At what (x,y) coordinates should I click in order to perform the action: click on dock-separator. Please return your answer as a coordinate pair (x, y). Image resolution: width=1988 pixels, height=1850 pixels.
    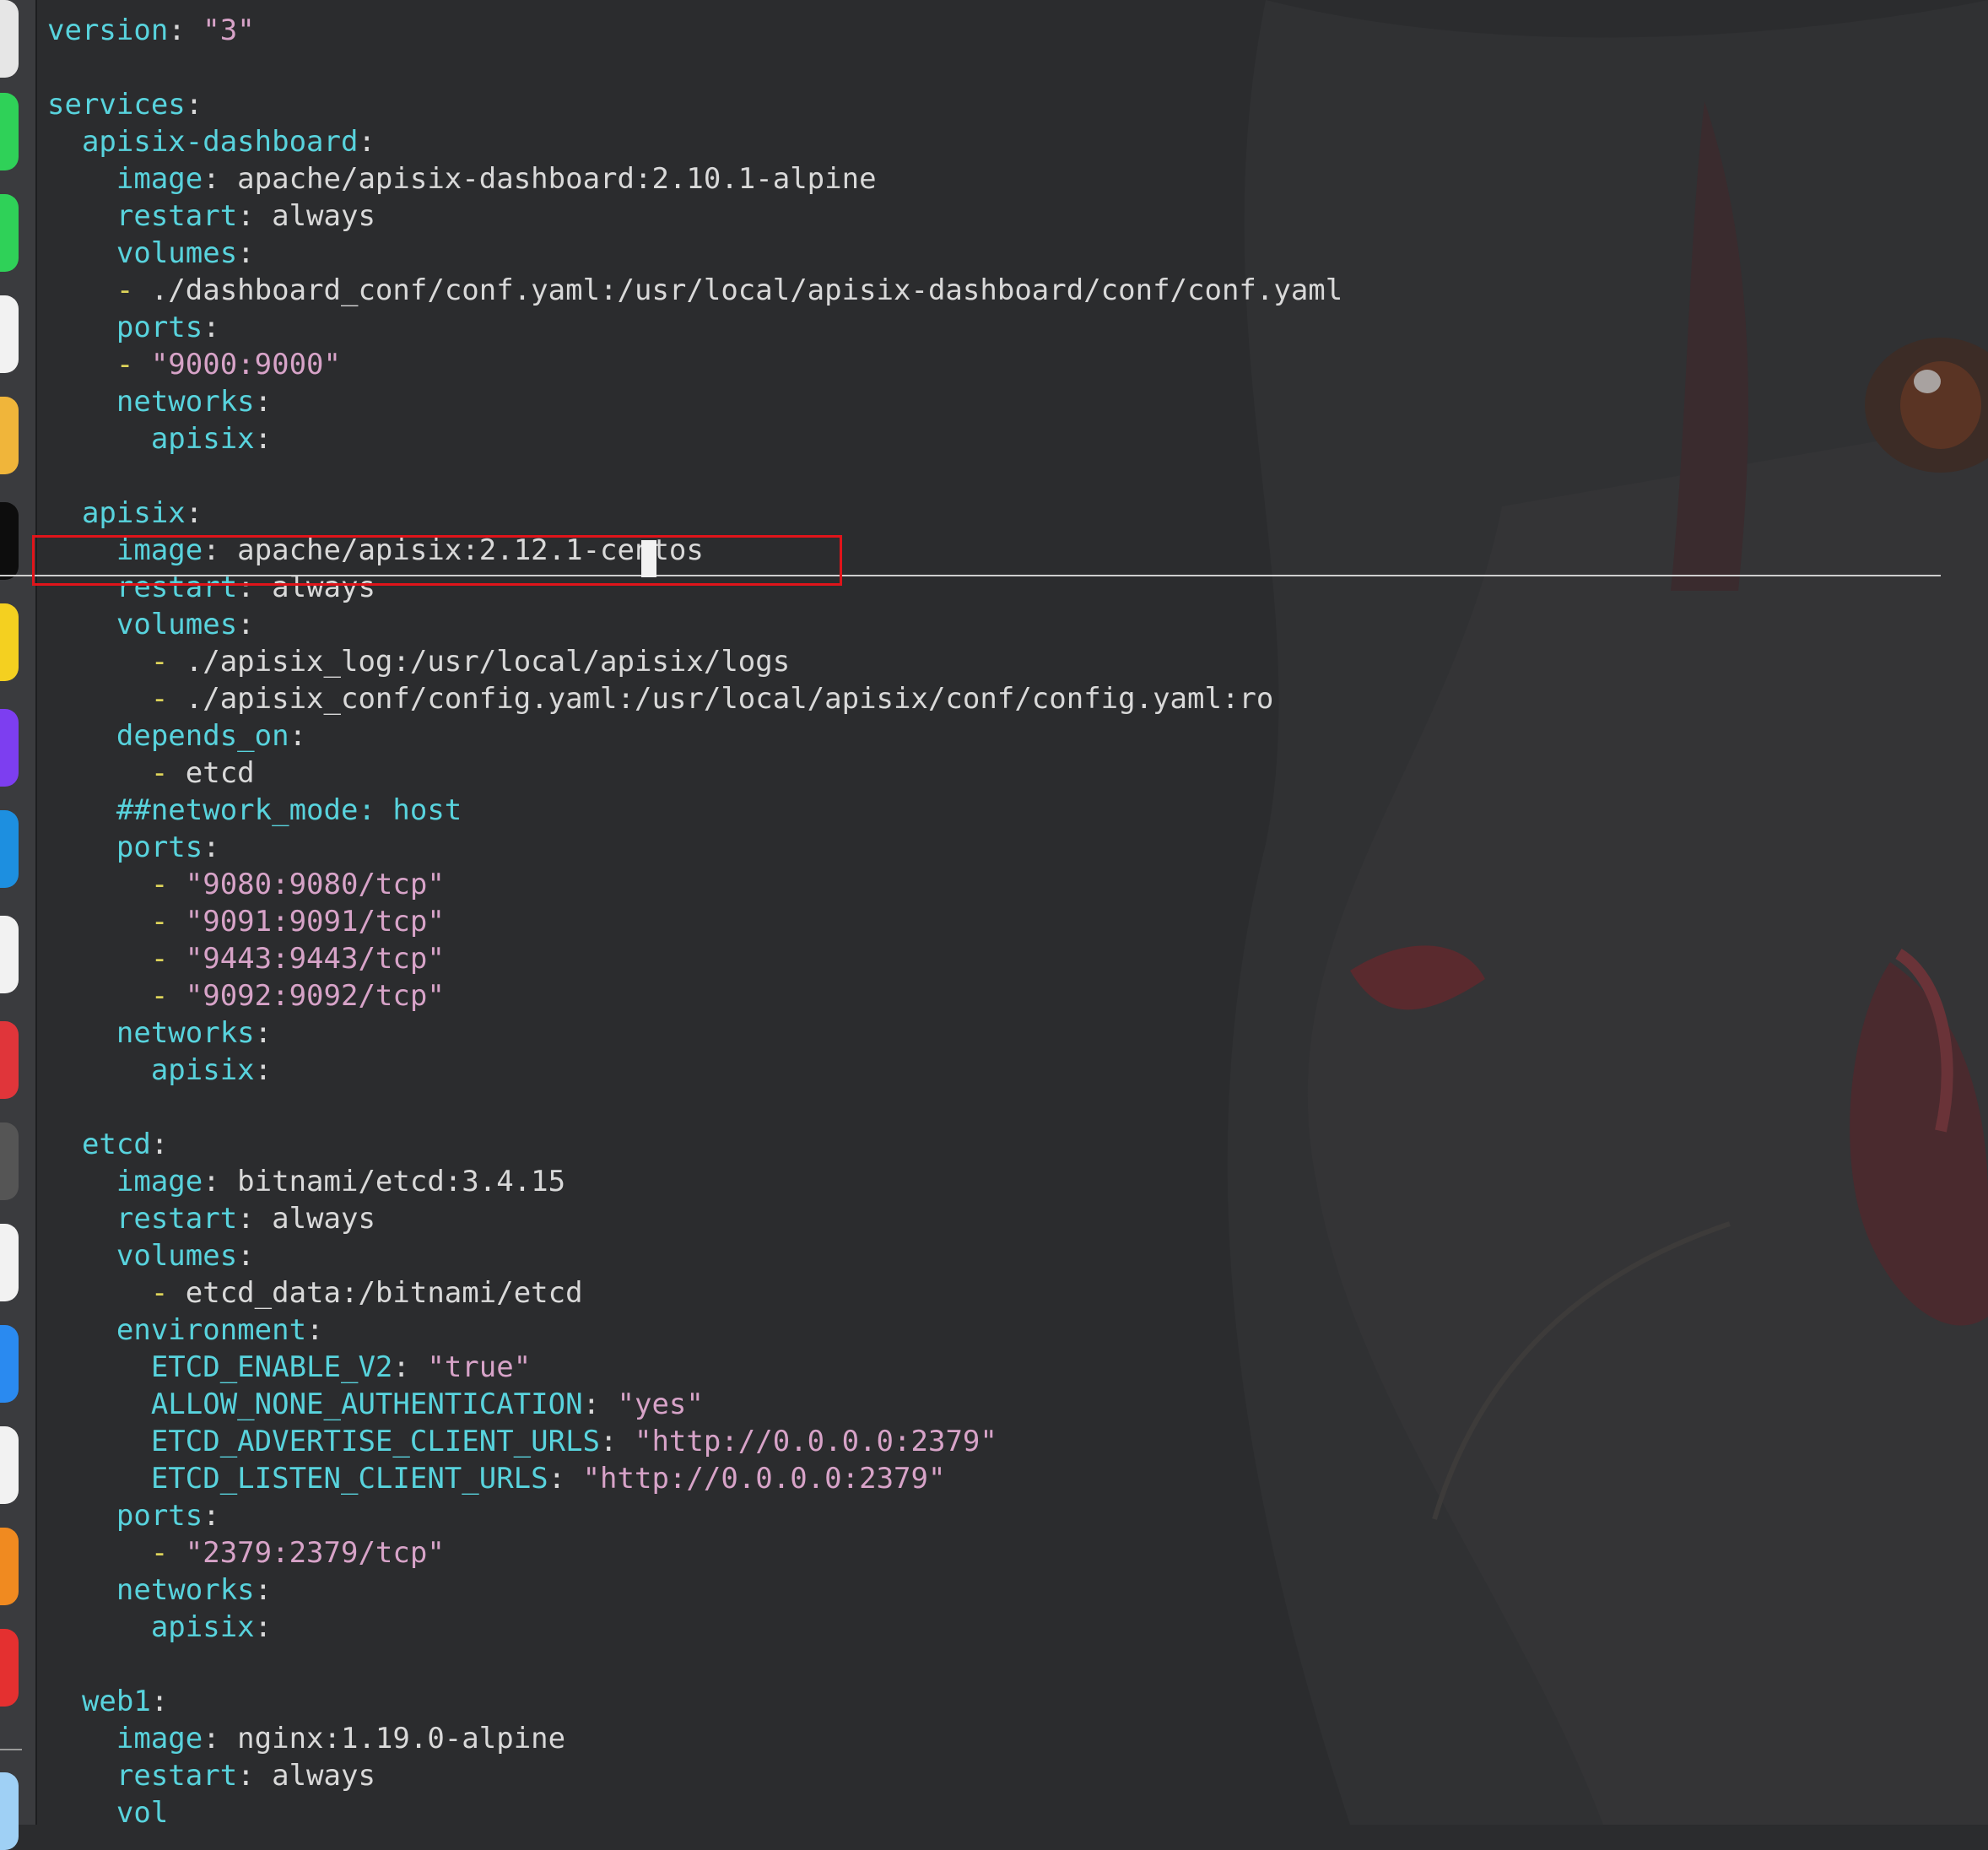
    Looking at the image, I should click on (11, 1750).